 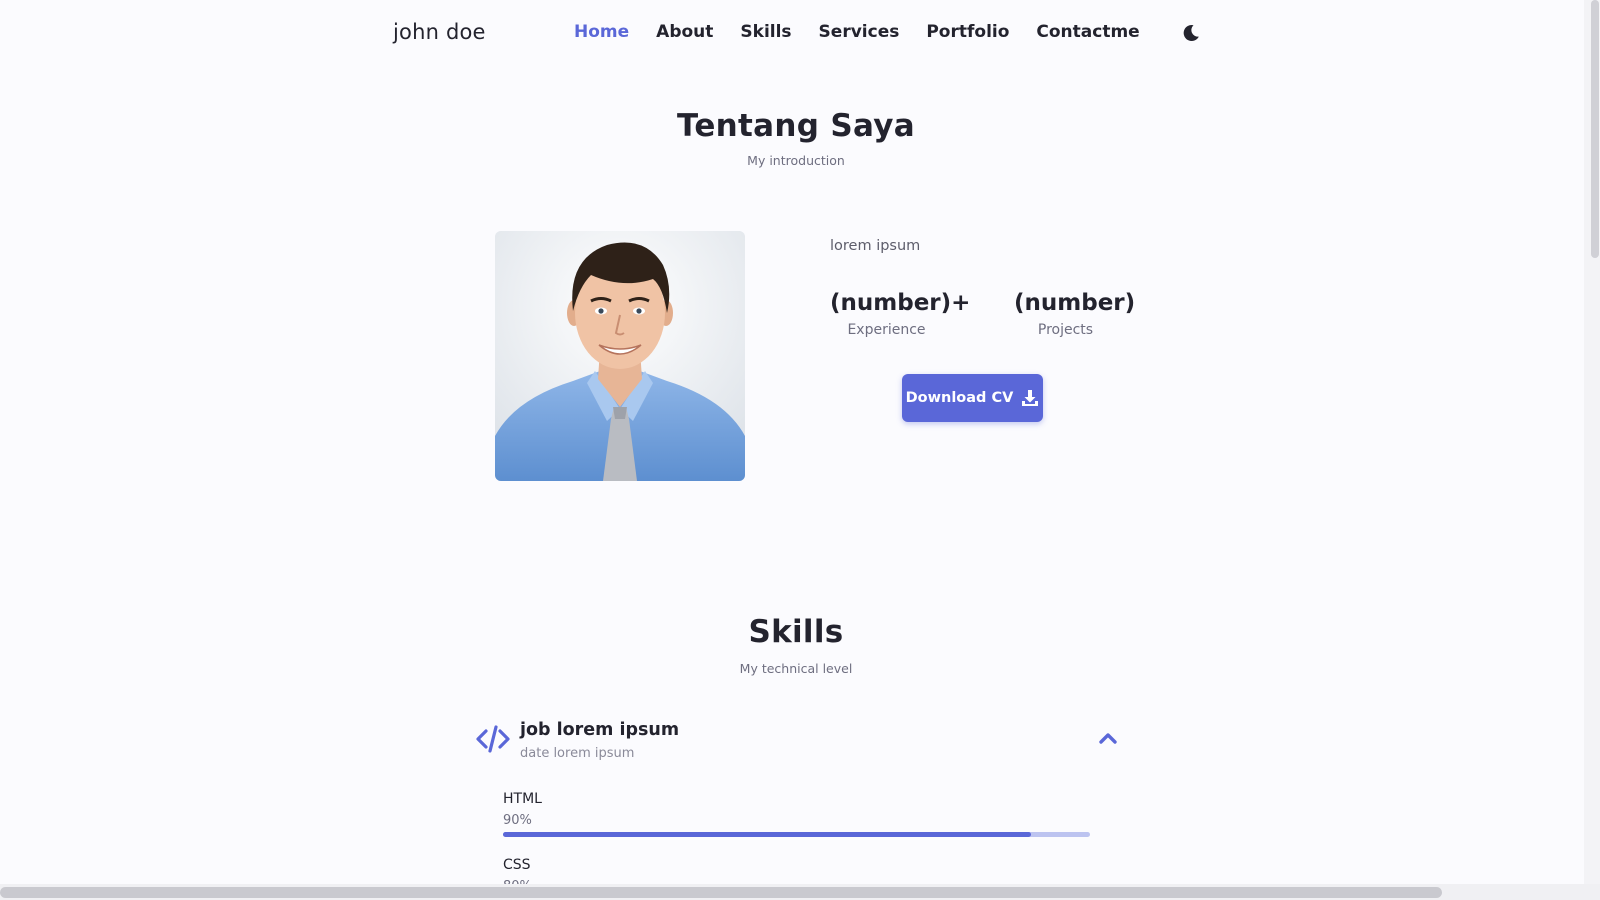 What do you see at coordinates (1075, 303) in the screenshot?
I see `stat-number: (number)` at bounding box center [1075, 303].